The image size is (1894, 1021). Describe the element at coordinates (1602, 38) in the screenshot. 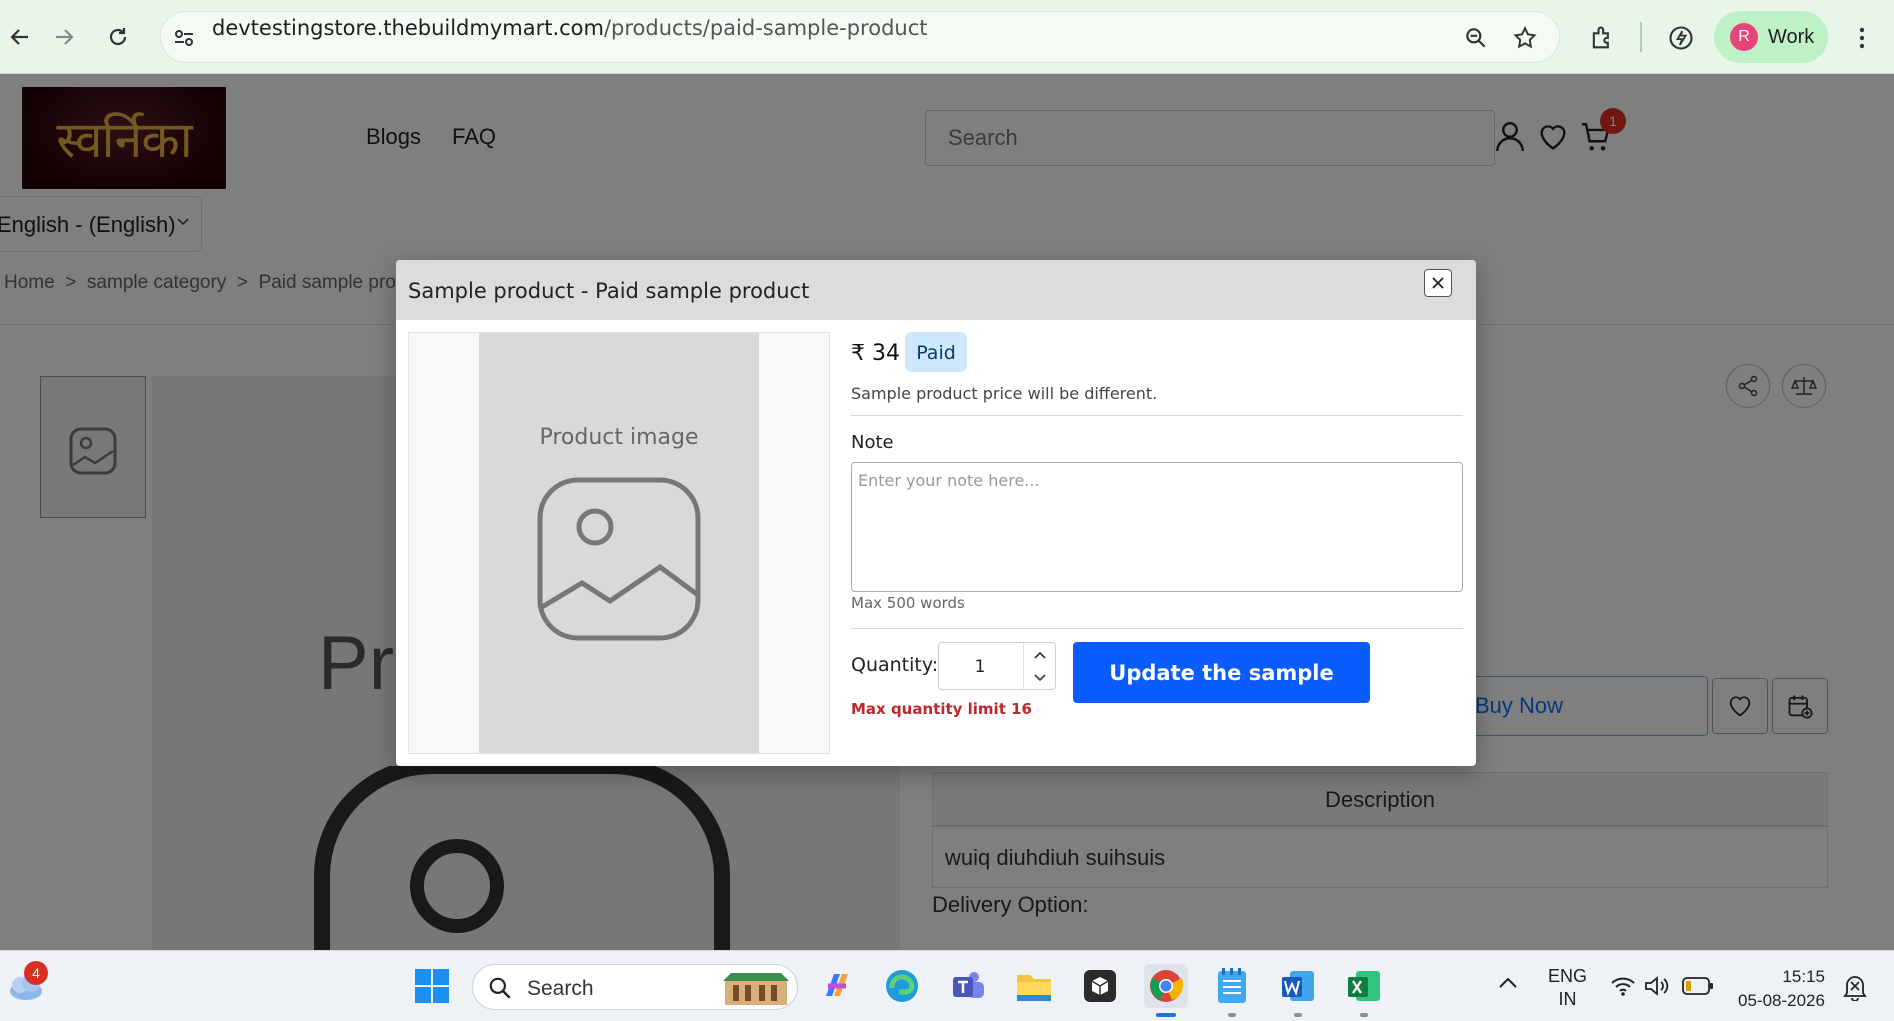

I see `extensions-icon` at that location.